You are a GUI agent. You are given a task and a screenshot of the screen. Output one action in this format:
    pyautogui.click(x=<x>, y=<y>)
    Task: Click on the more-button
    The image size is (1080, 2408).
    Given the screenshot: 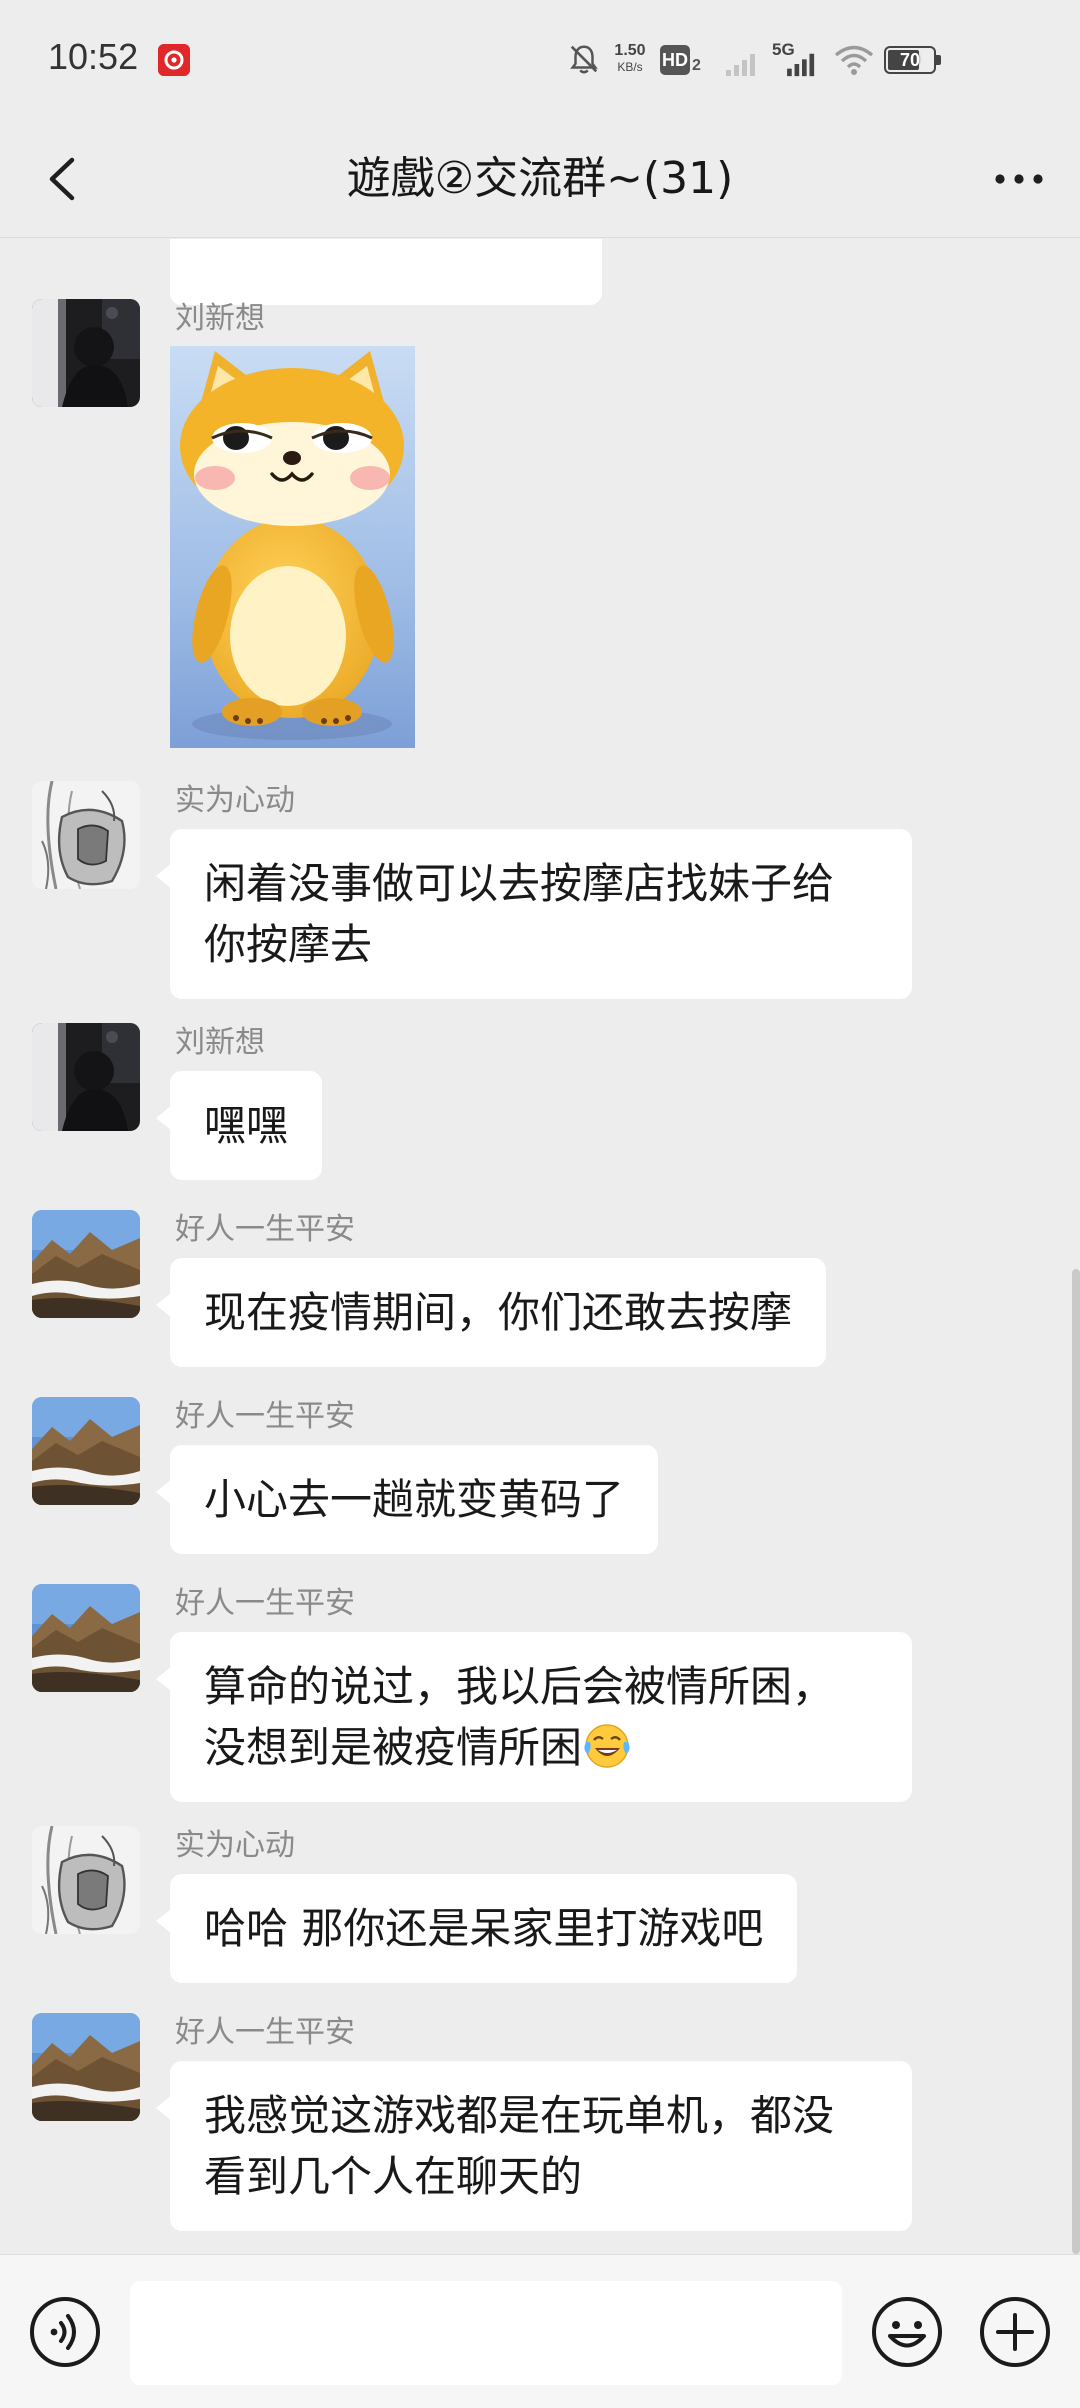 What is the action you would take?
    pyautogui.click(x=1019, y=179)
    